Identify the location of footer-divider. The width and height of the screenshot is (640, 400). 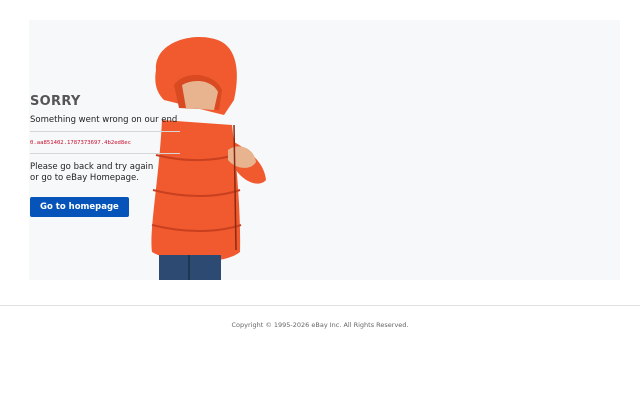
(320, 305).